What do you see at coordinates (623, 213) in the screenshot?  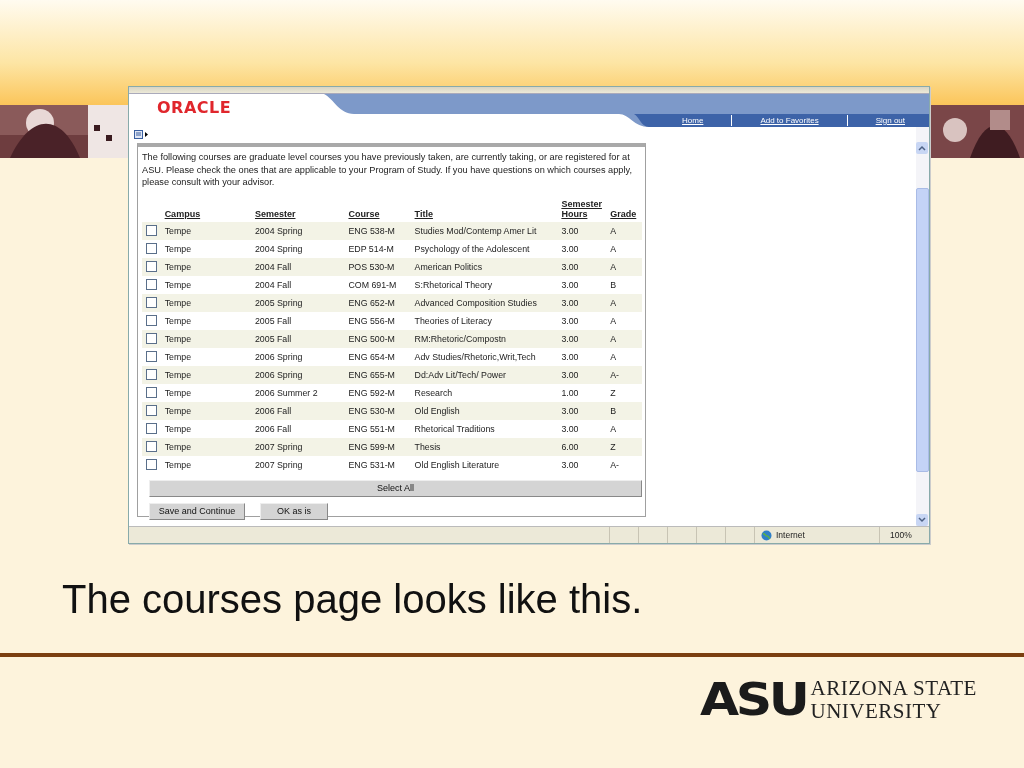 I see `column-header: Grade` at bounding box center [623, 213].